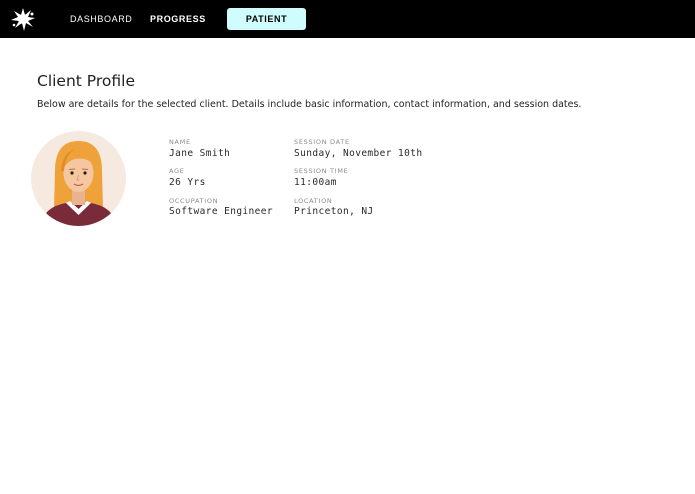 This screenshot has height=494, width=695. I want to click on age-value: 26 Yrs, so click(187, 182).